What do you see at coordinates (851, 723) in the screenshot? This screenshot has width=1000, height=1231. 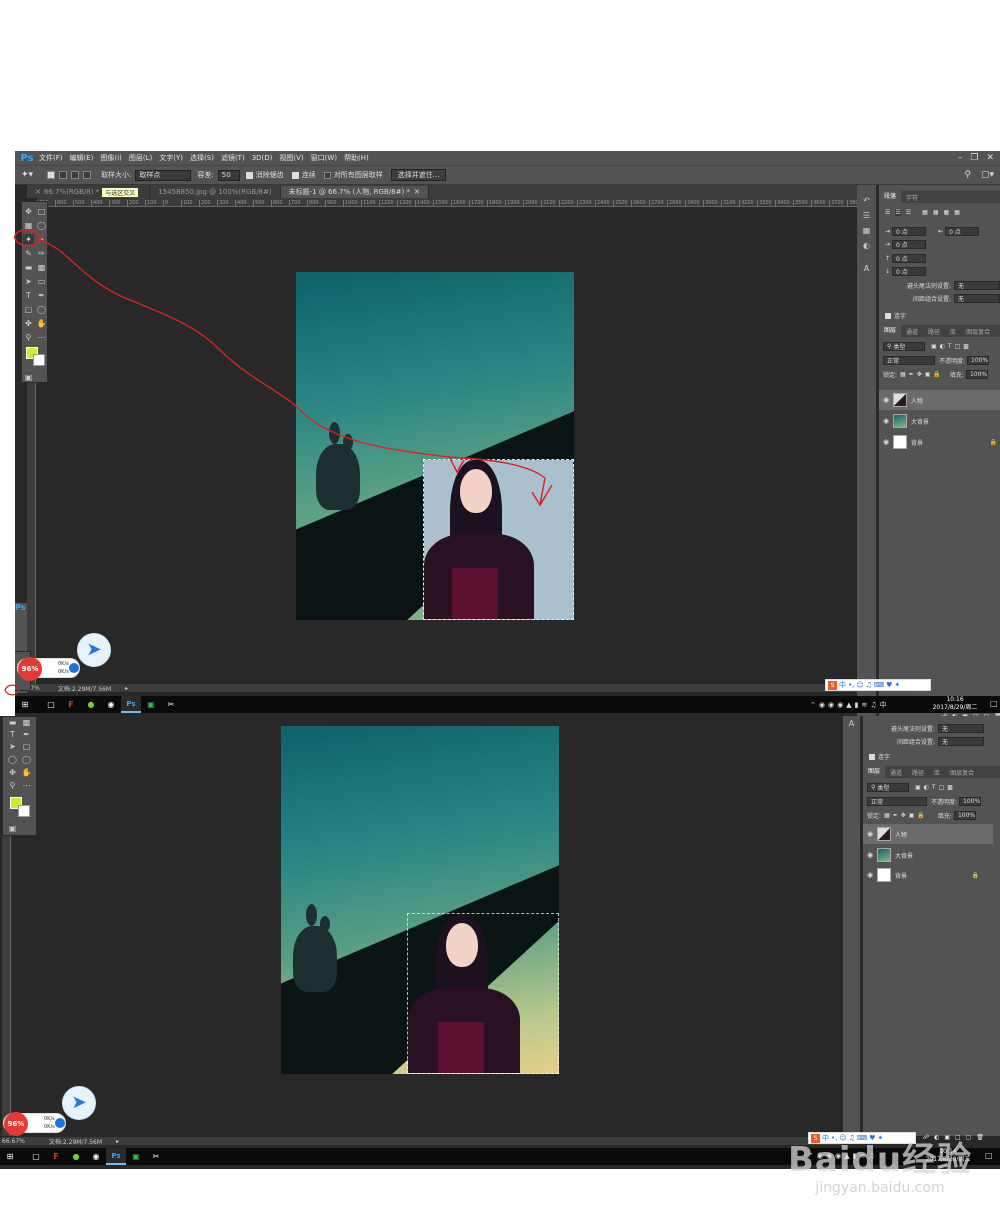 I see `character-icon: A` at bounding box center [851, 723].